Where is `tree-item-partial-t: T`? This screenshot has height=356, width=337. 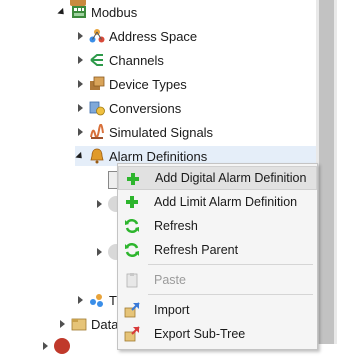 tree-item-partial-t: T is located at coordinates (96, 300).